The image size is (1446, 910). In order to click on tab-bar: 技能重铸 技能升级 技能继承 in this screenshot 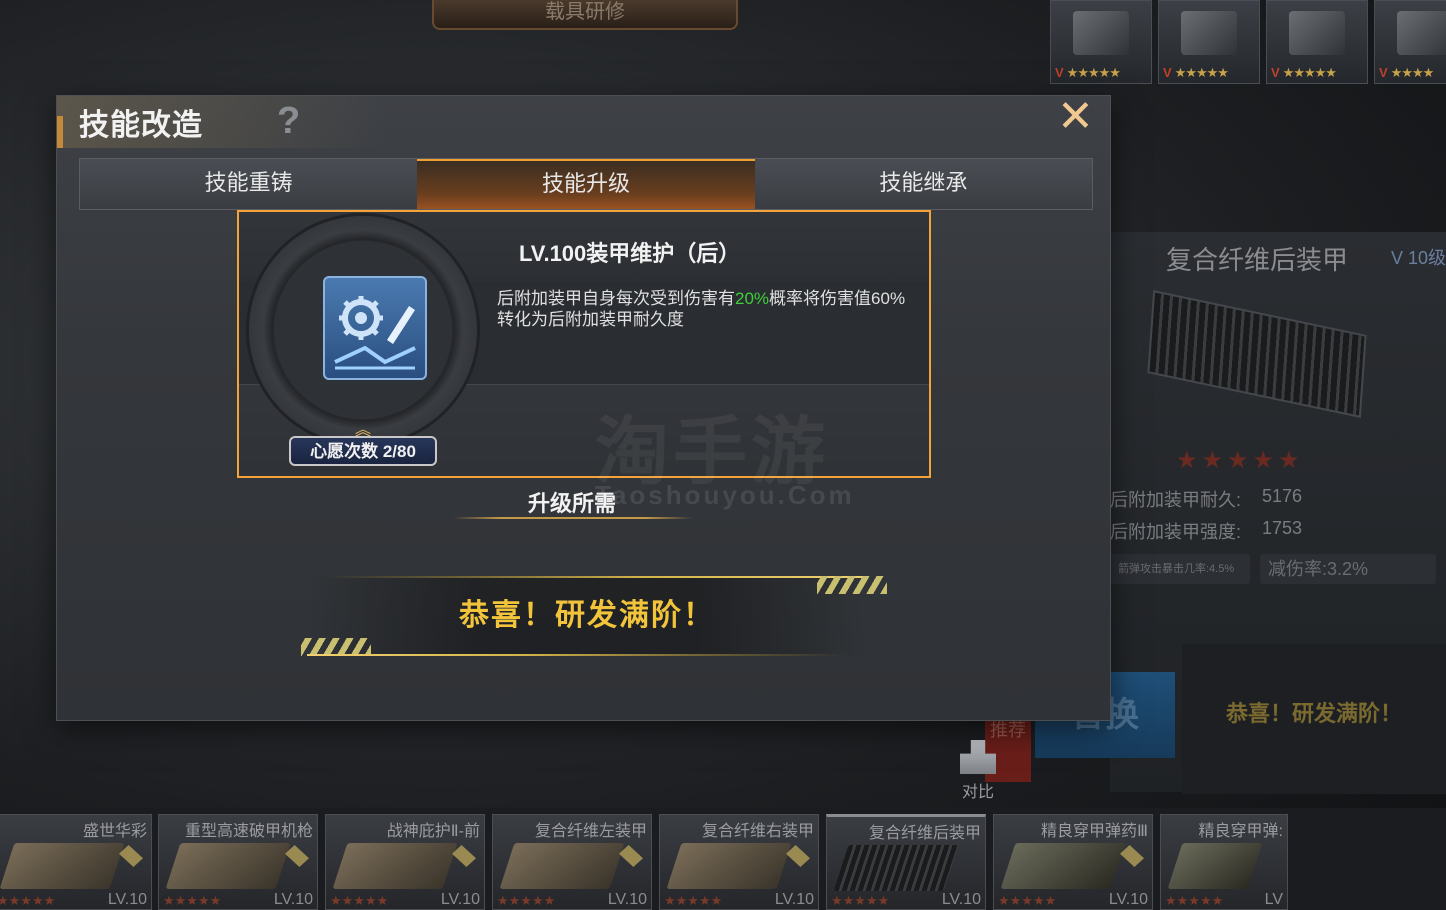, I will do `click(586, 184)`.